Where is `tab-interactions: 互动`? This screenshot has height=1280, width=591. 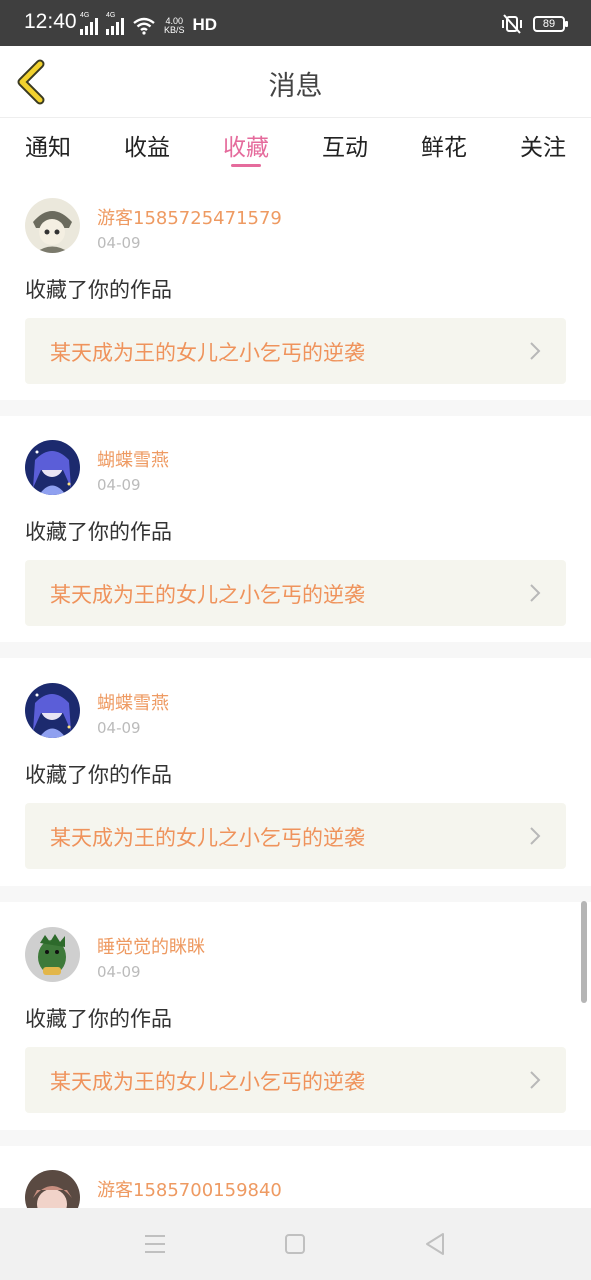 tab-interactions: 互动 is located at coordinates (345, 145).